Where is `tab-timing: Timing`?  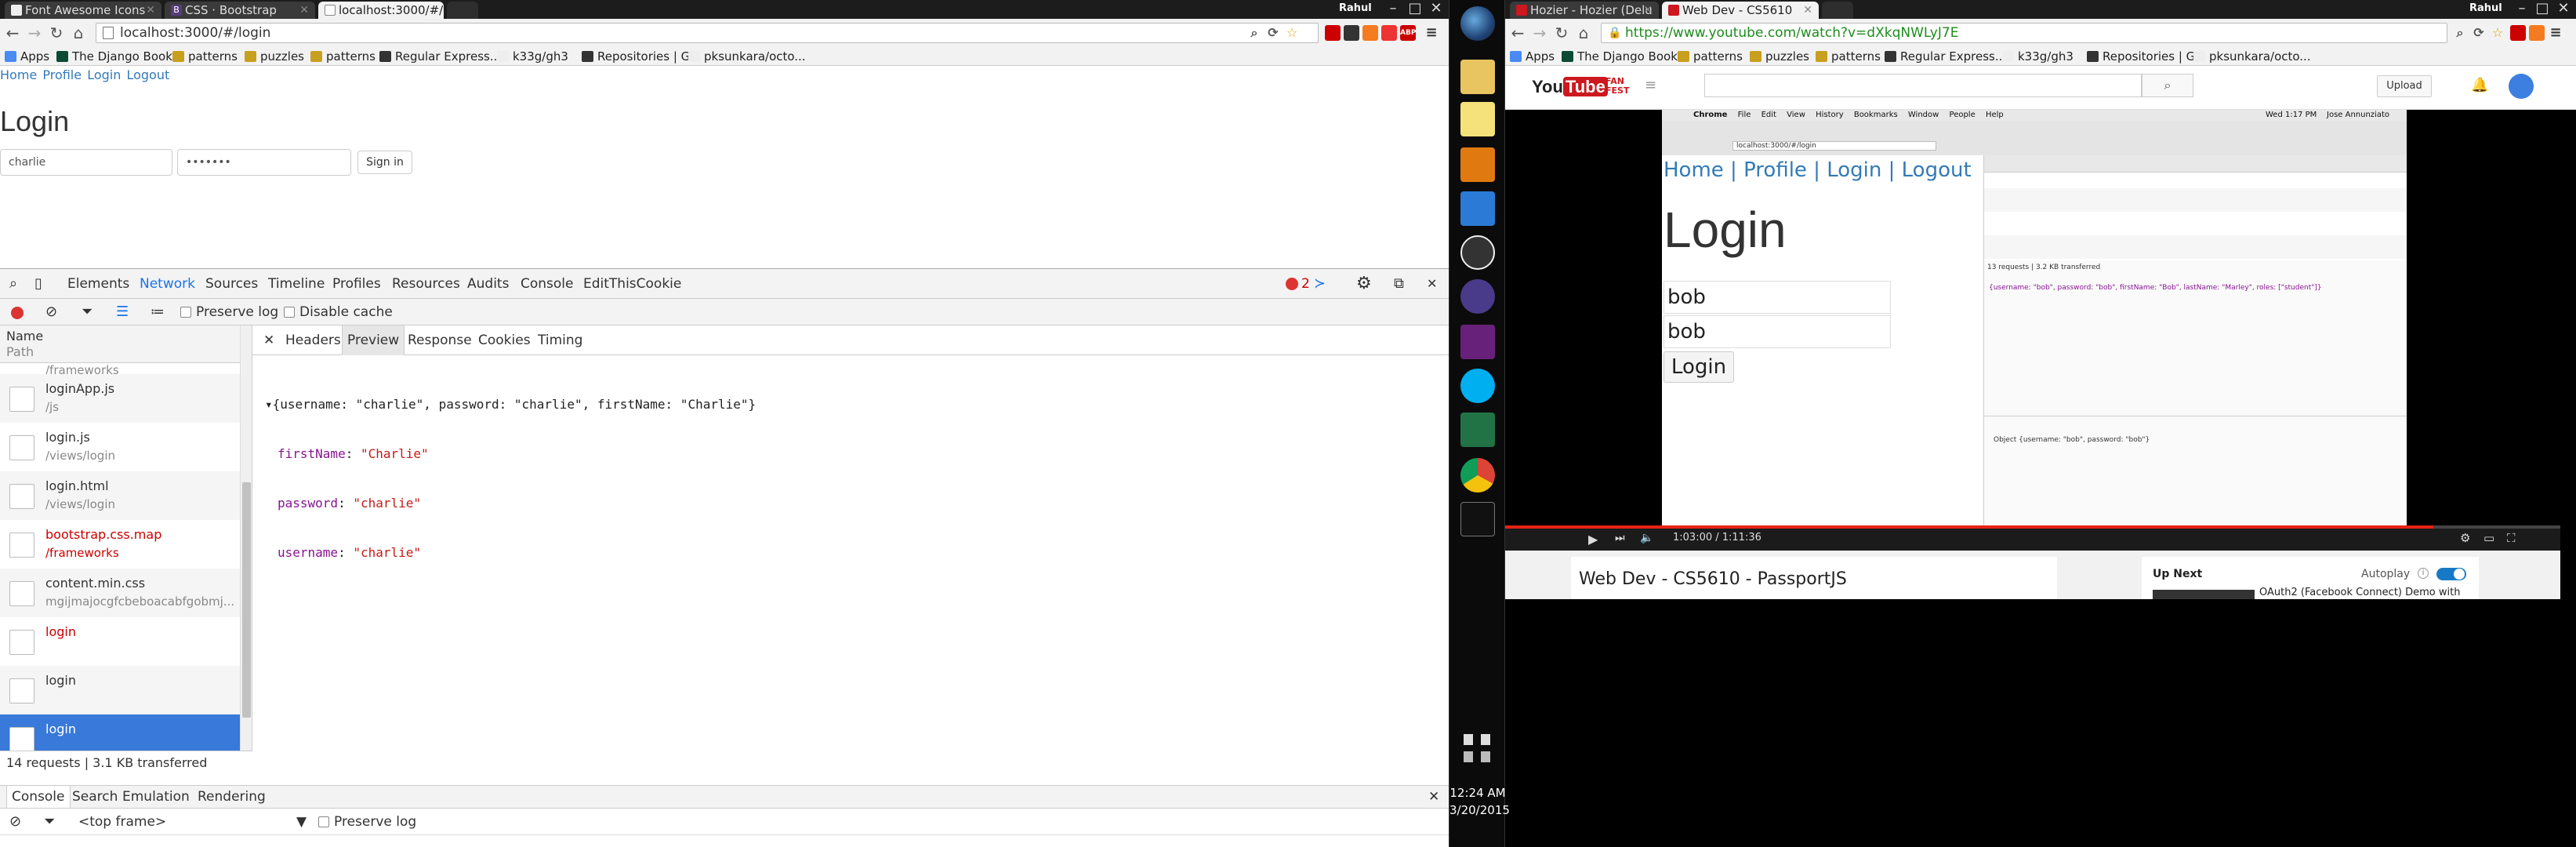
tab-timing: Timing is located at coordinates (560, 340).